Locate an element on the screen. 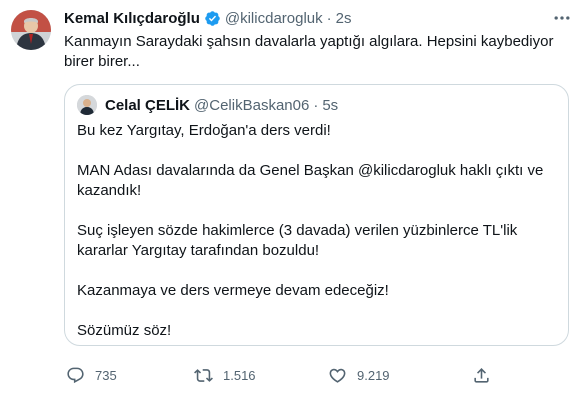 The image size is (585, 402). author-handle: @kilicdarogluk is located at coordinates (274, 18).